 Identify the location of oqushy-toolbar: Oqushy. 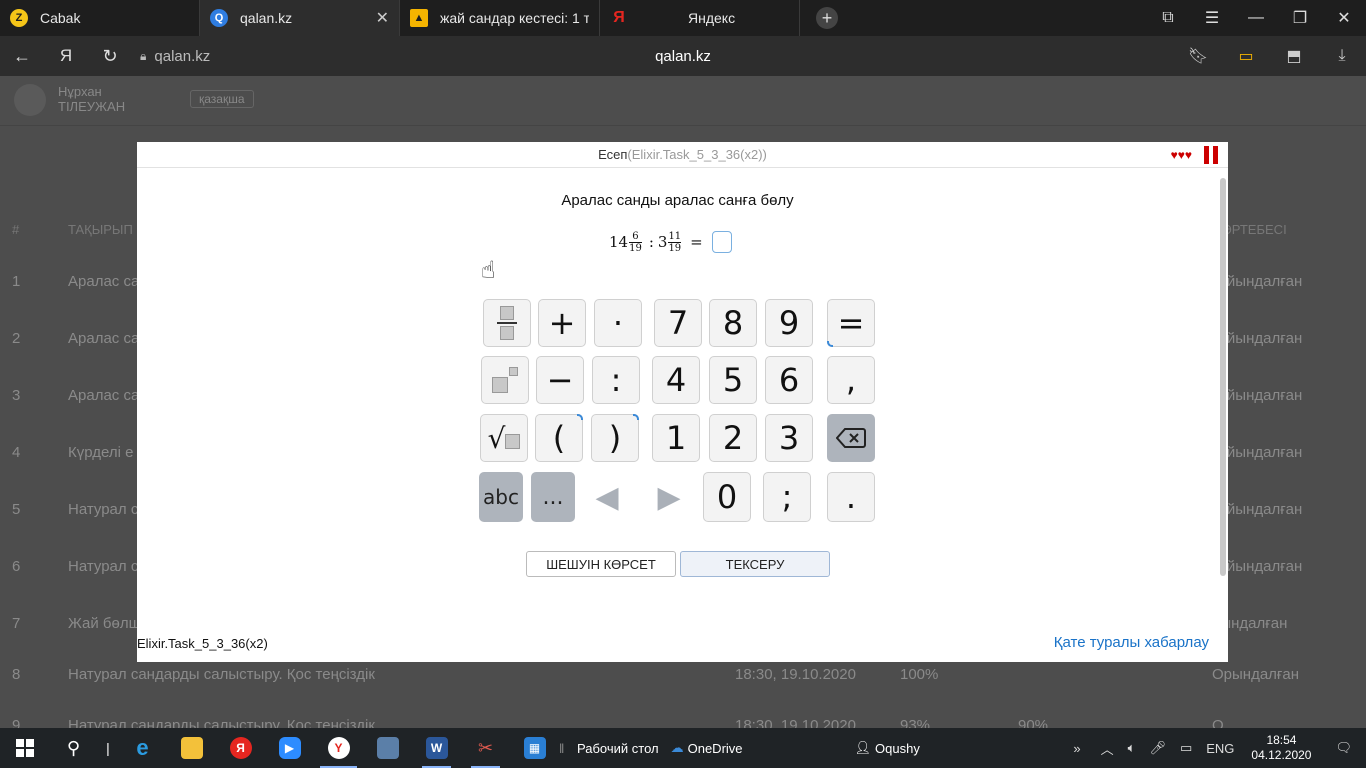
(897, 748).